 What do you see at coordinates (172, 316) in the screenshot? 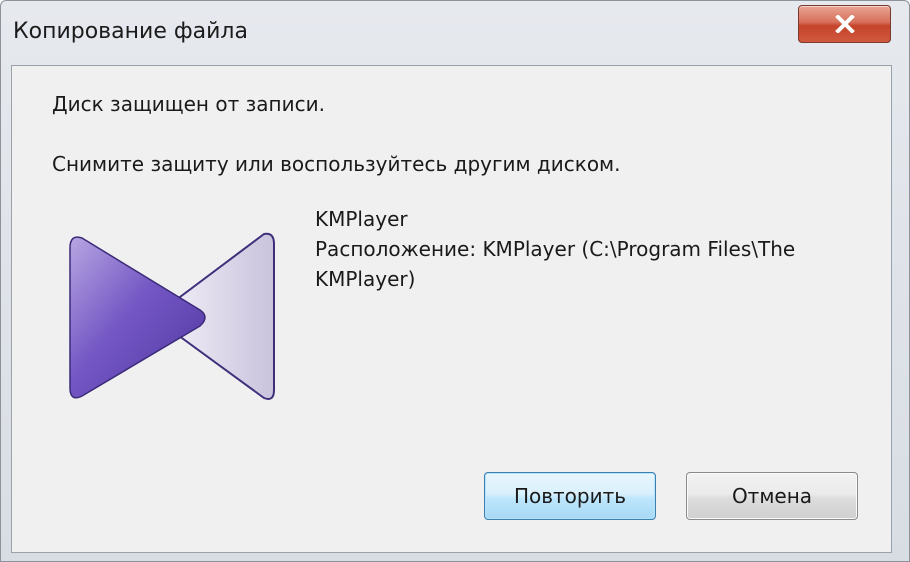
I see `kmplayer-logo-icon` at bounding box center [172, 316].